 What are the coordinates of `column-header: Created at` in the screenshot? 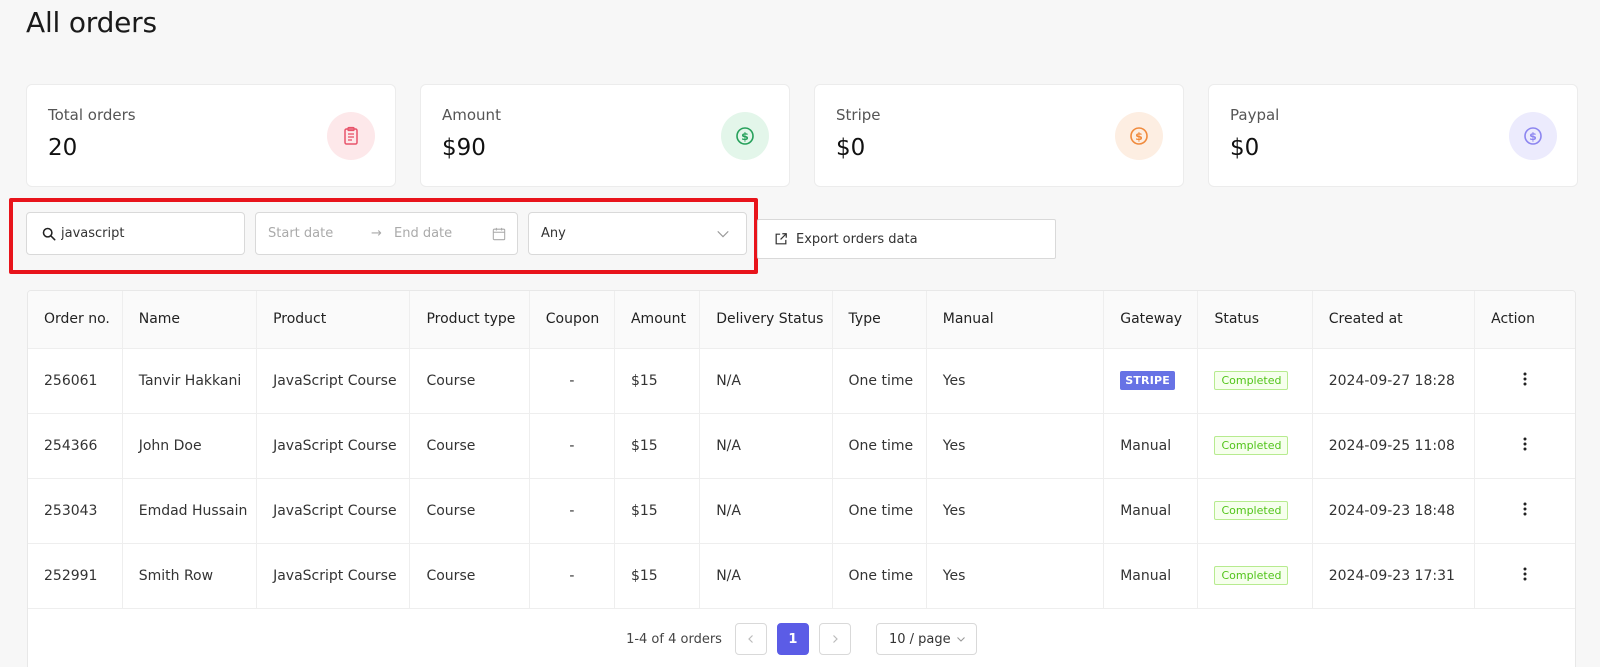 It's located at (1394, 320).